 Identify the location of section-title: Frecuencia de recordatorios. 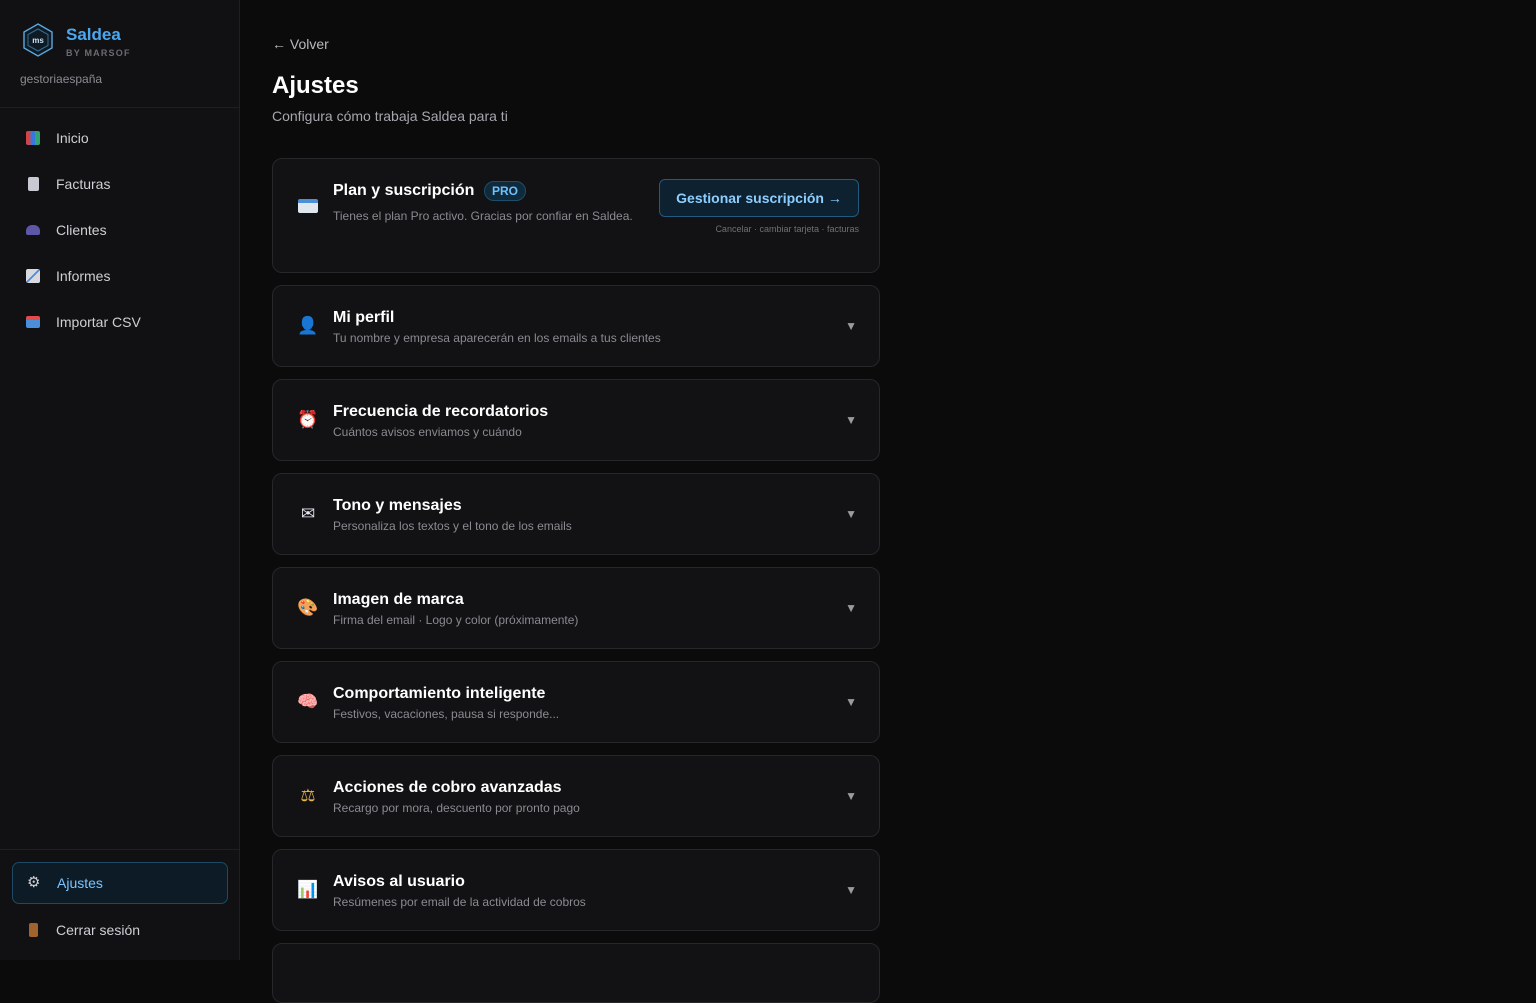
(441, 411).